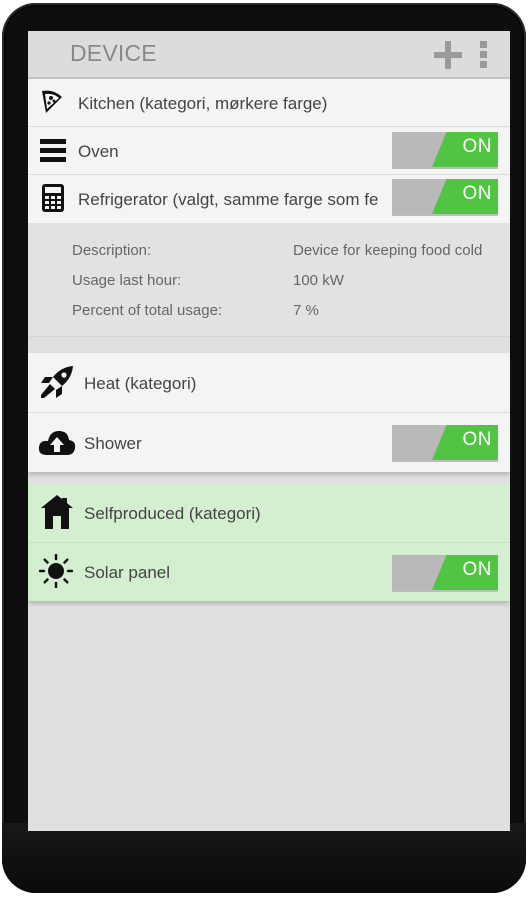 This screenshot has height=900, width=530. Describe the element at coordinates (127, 280) in the screenshot. I see `detail-label: Usage last hour:` at that location.